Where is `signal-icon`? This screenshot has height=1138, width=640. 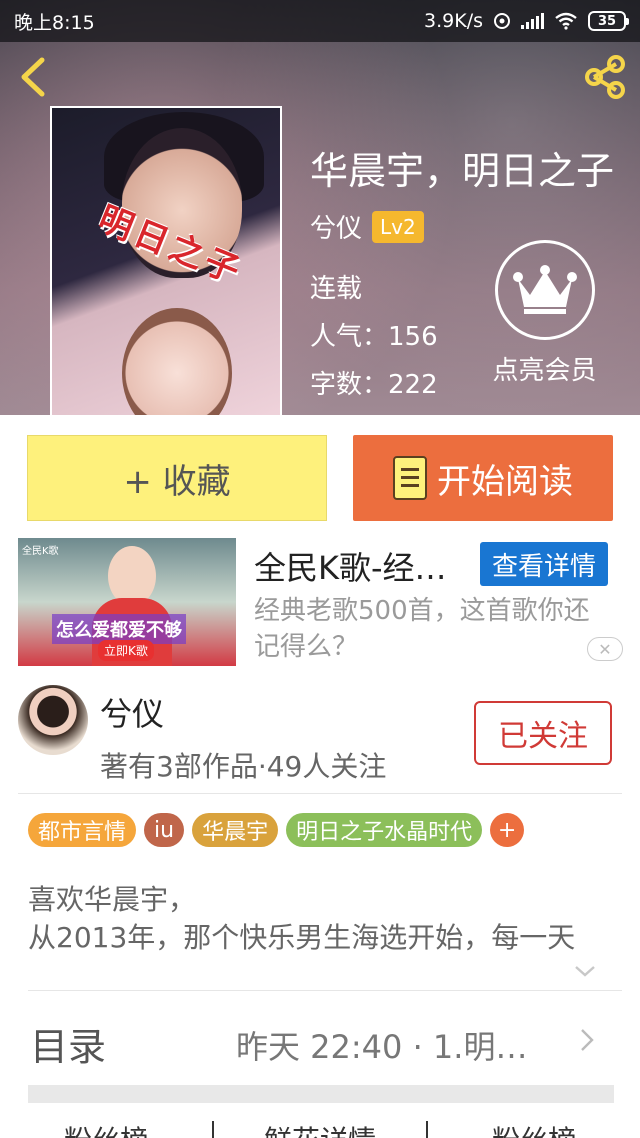
signal-icon is located at coordinates (532, 21).